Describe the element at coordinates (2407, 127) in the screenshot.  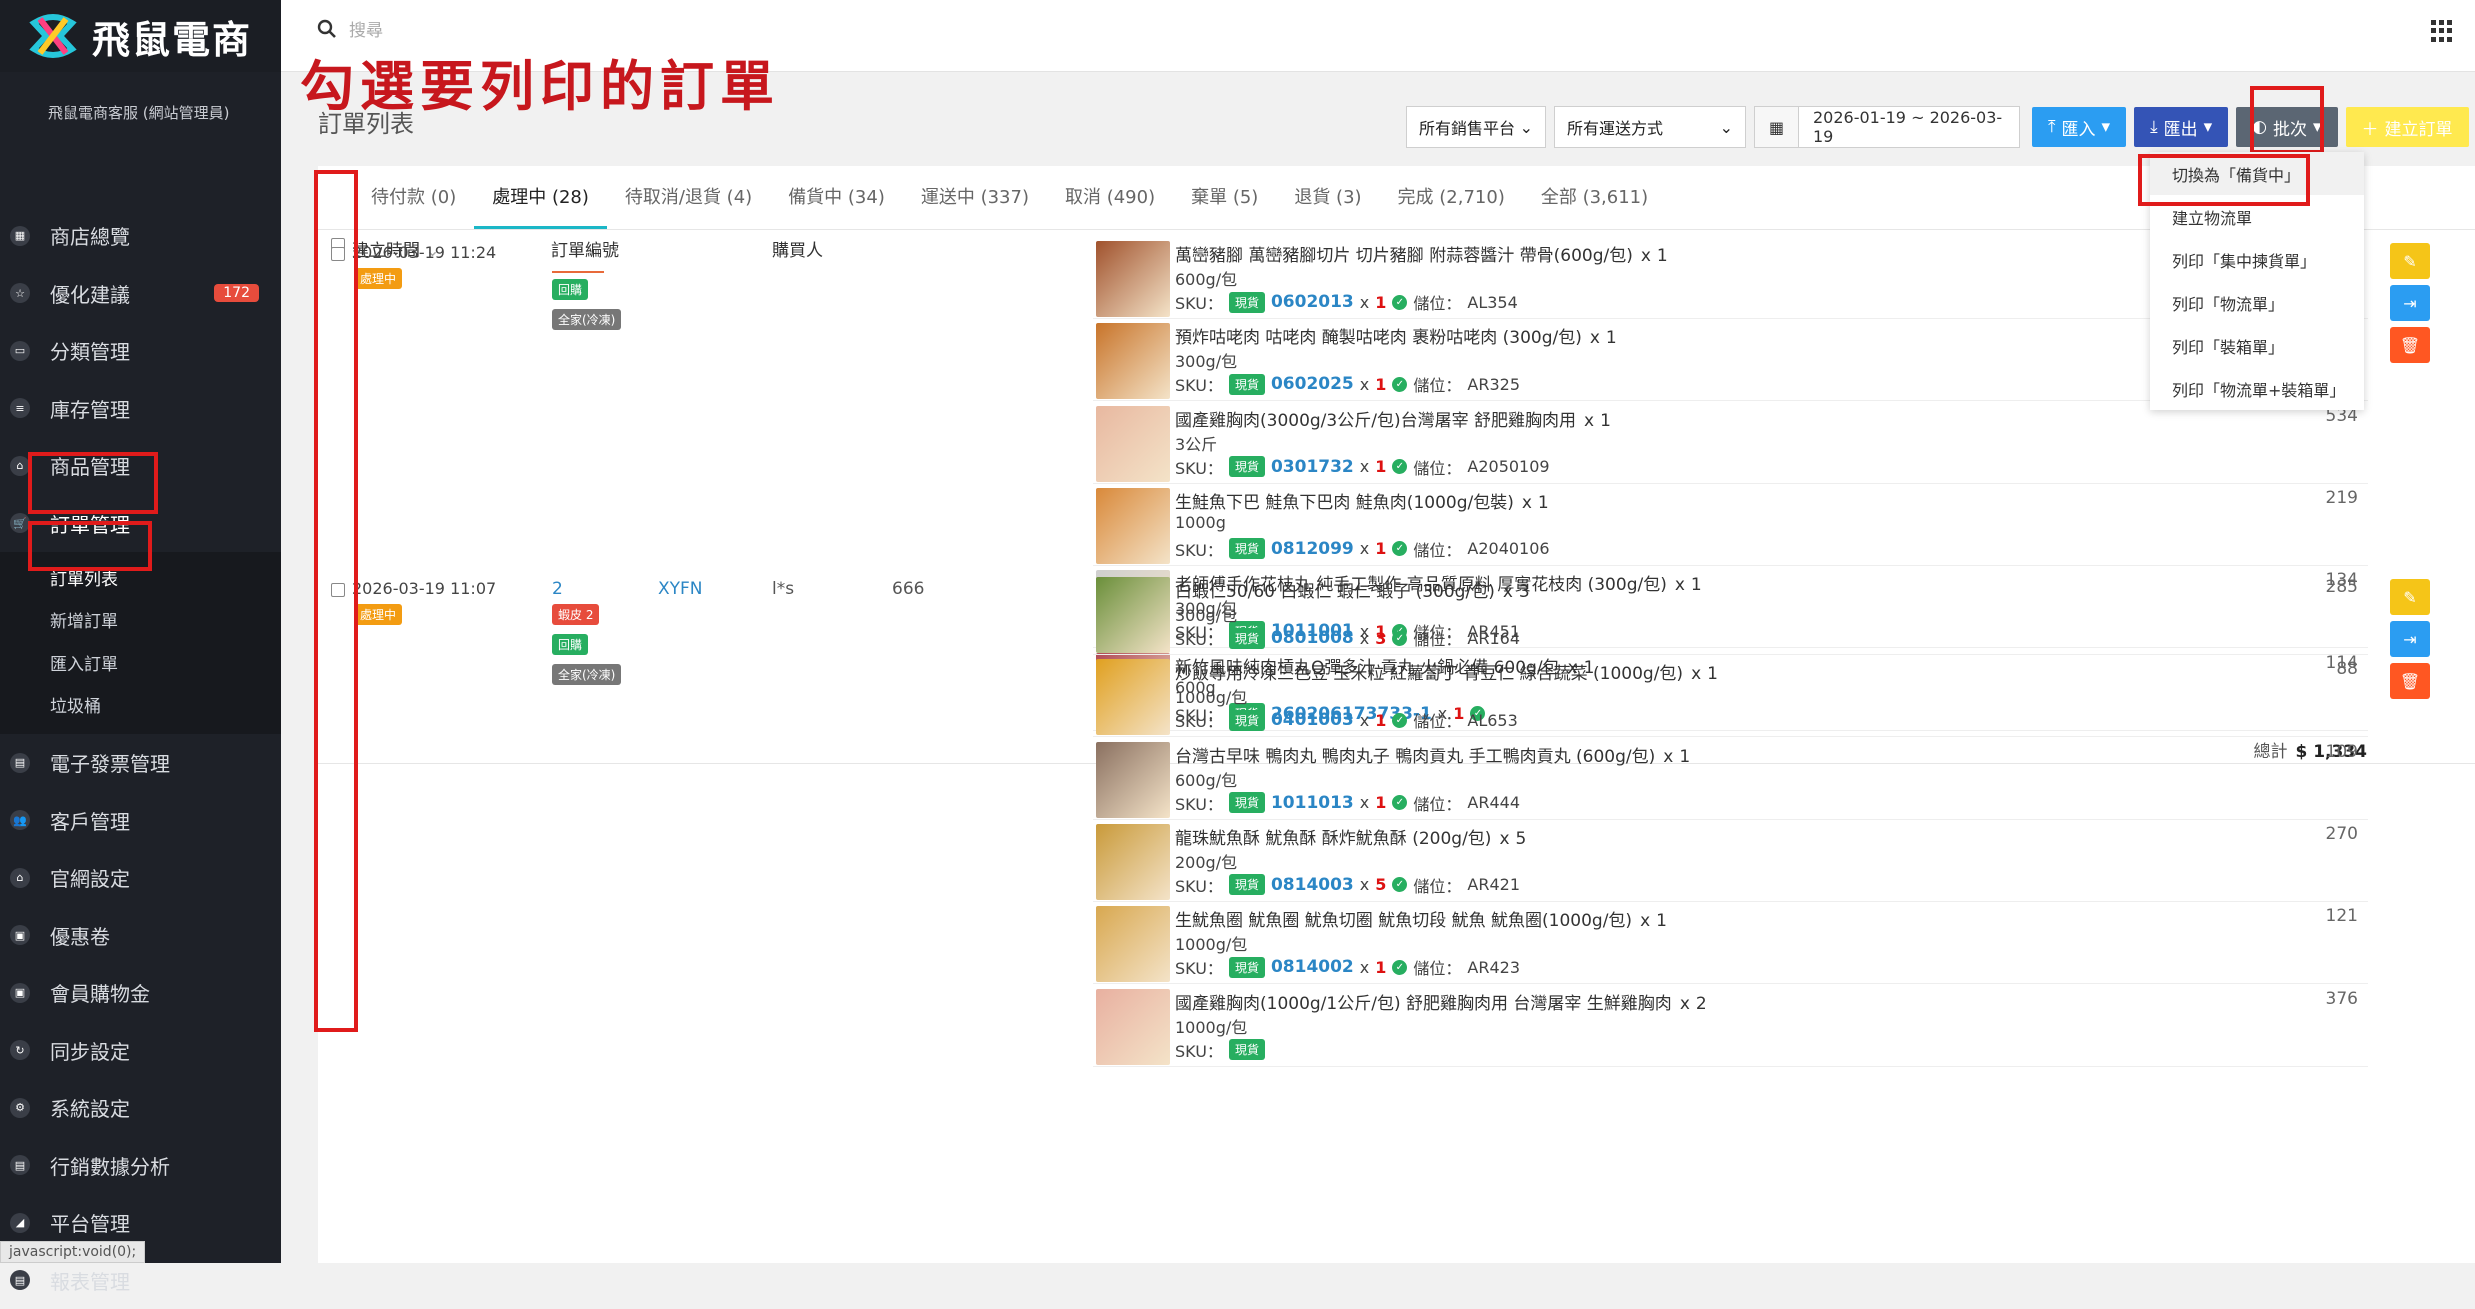
I see `create-order-button: ＋建立訂單` at that location.